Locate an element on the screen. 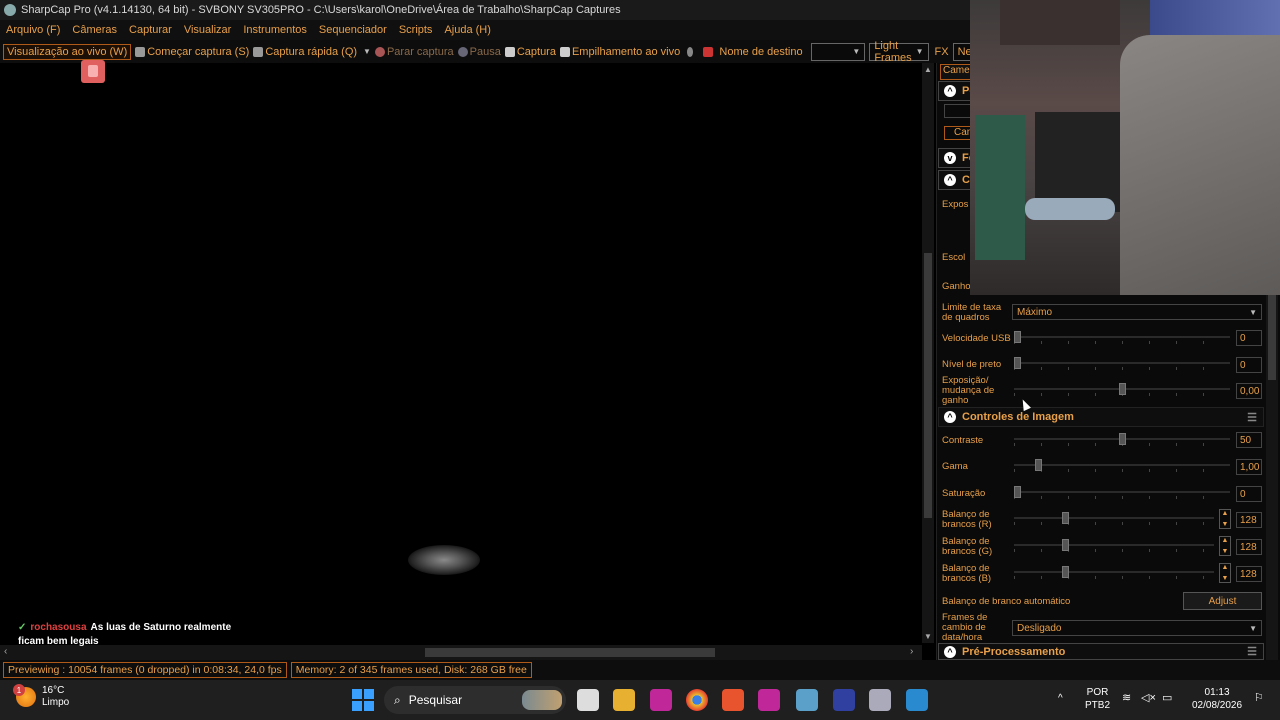 Image resolution: width=1280 pixels, height=720 pixels. menu-capturar: Capturar is located at coordinates (150, 30).